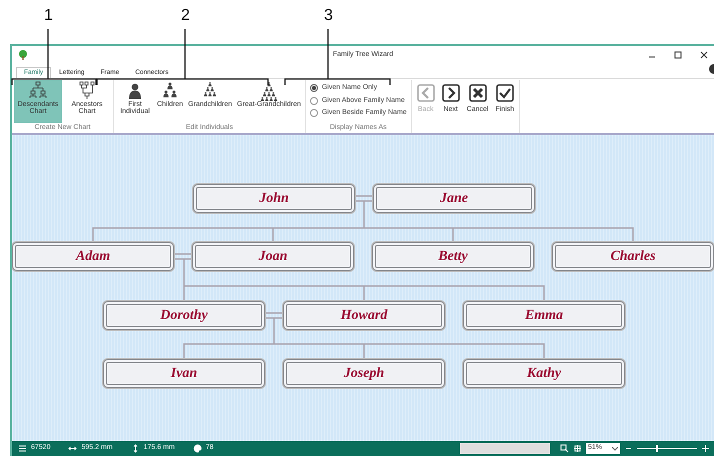 Image resolution: width=714 pixels, height=456 pixels. I want to click on palette-icon, so click(197, 448).